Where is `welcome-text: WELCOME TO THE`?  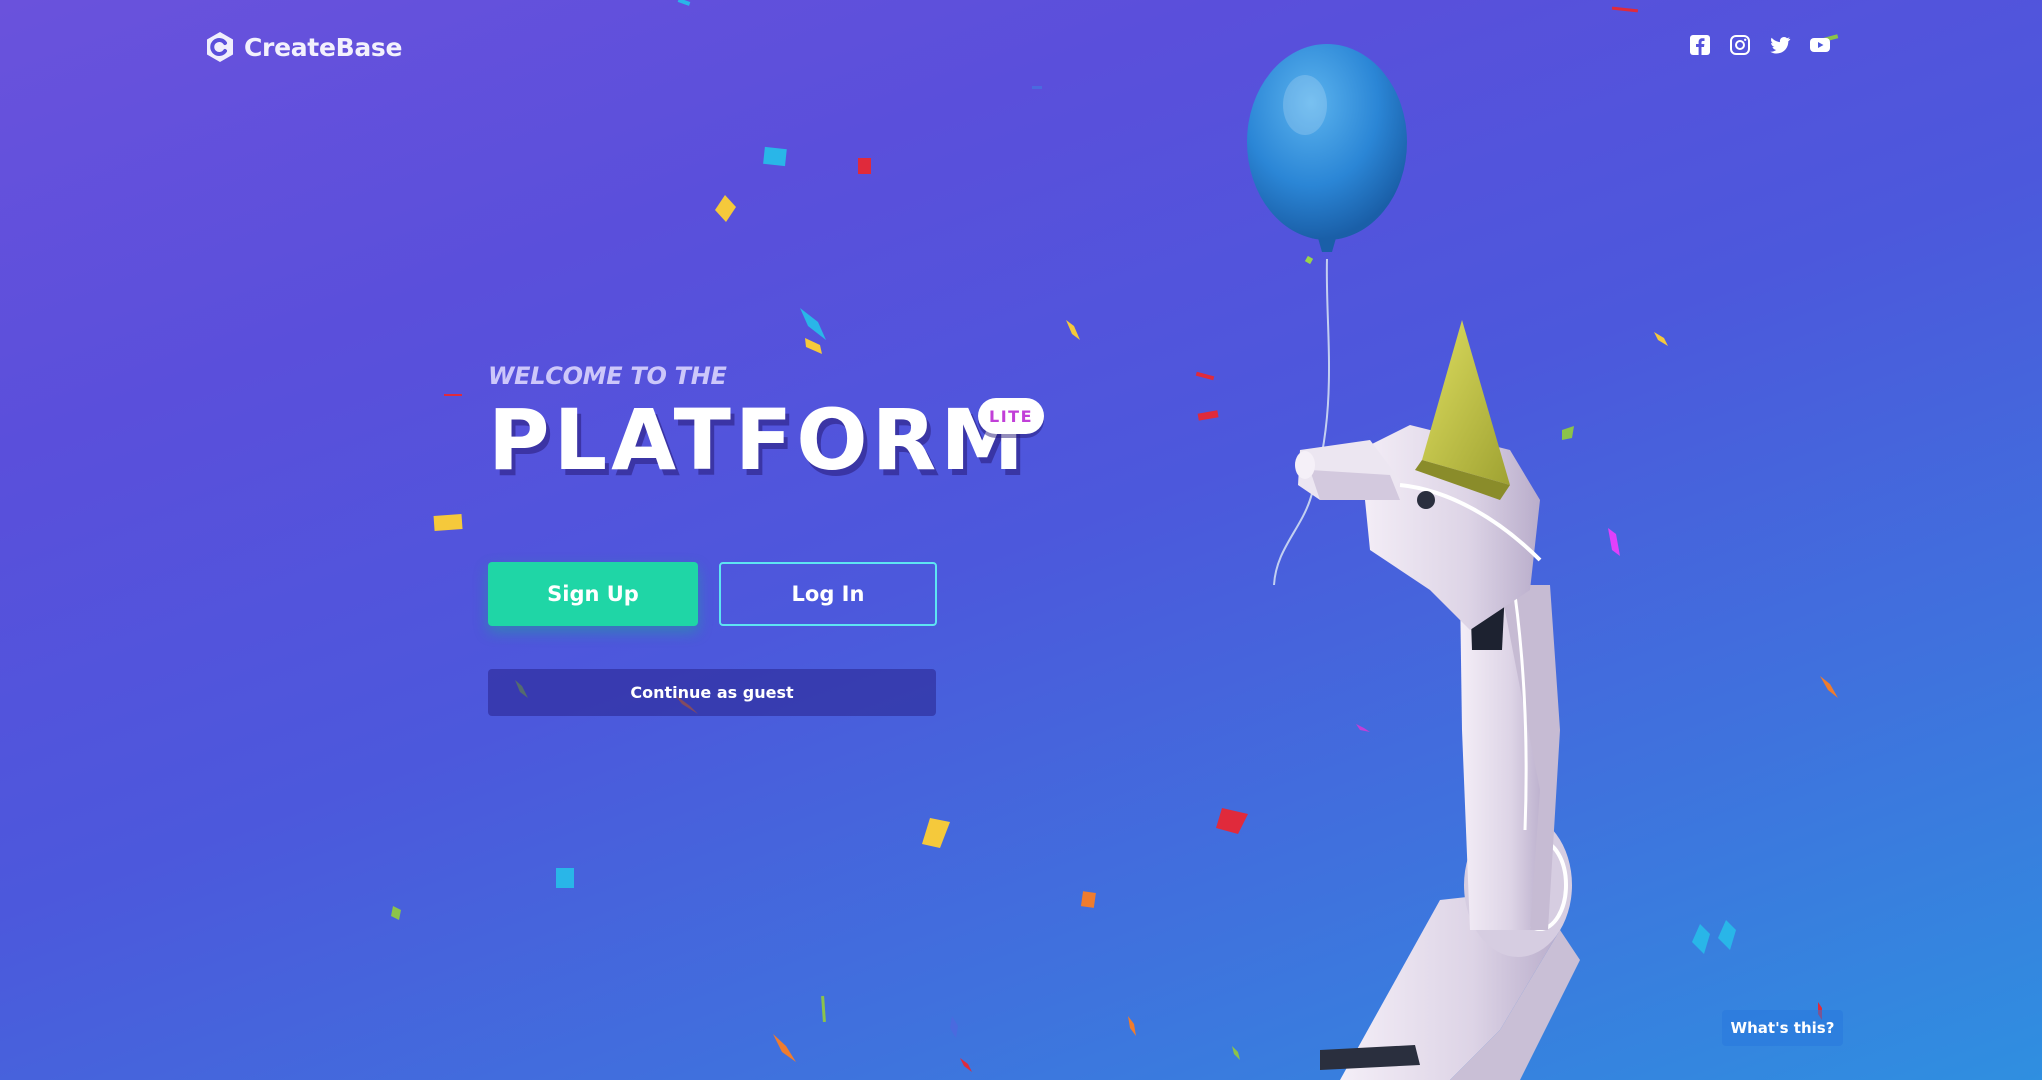 welcome-text: WELCOME TO THE is located at coordinates (607, 376).